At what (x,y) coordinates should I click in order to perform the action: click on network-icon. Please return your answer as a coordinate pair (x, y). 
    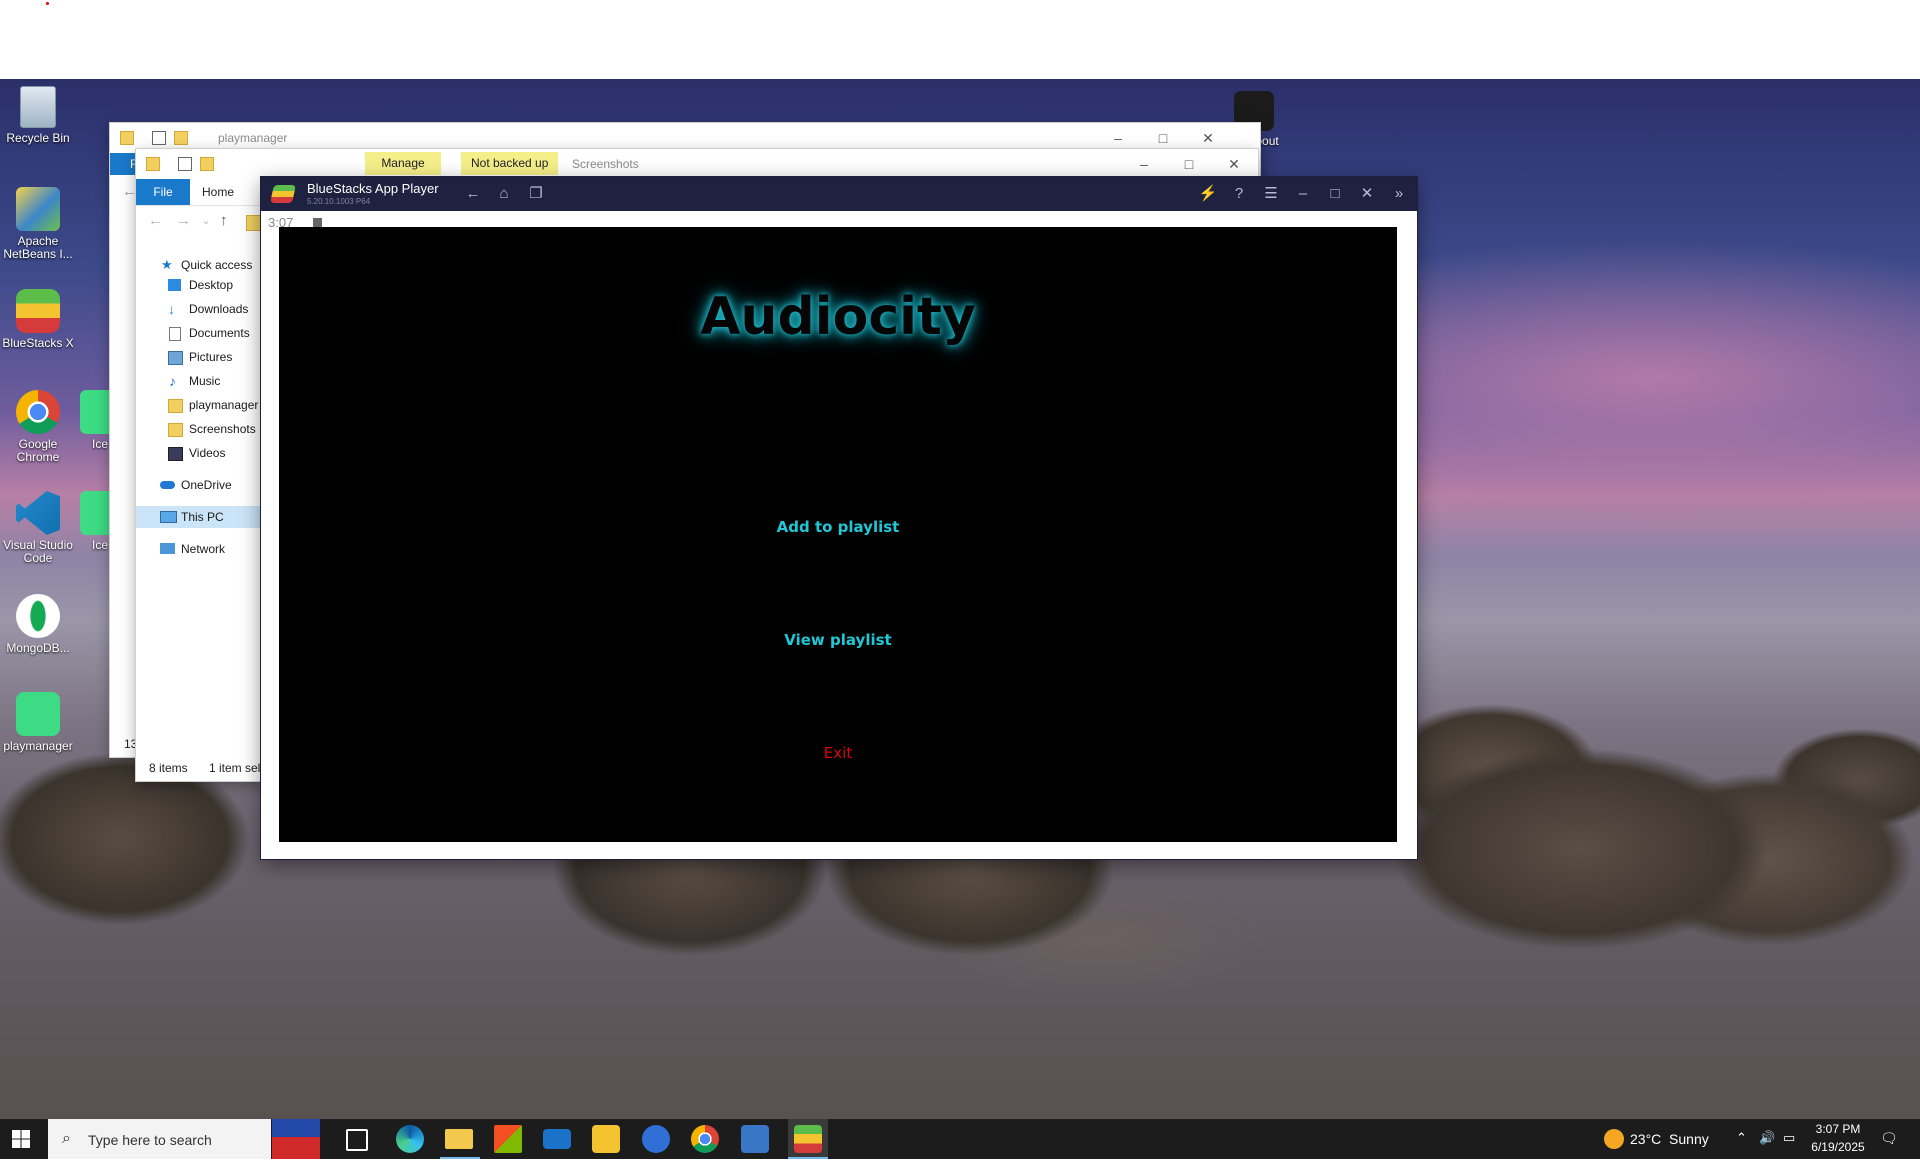
    Looking at the image, I should click on (167, 548).